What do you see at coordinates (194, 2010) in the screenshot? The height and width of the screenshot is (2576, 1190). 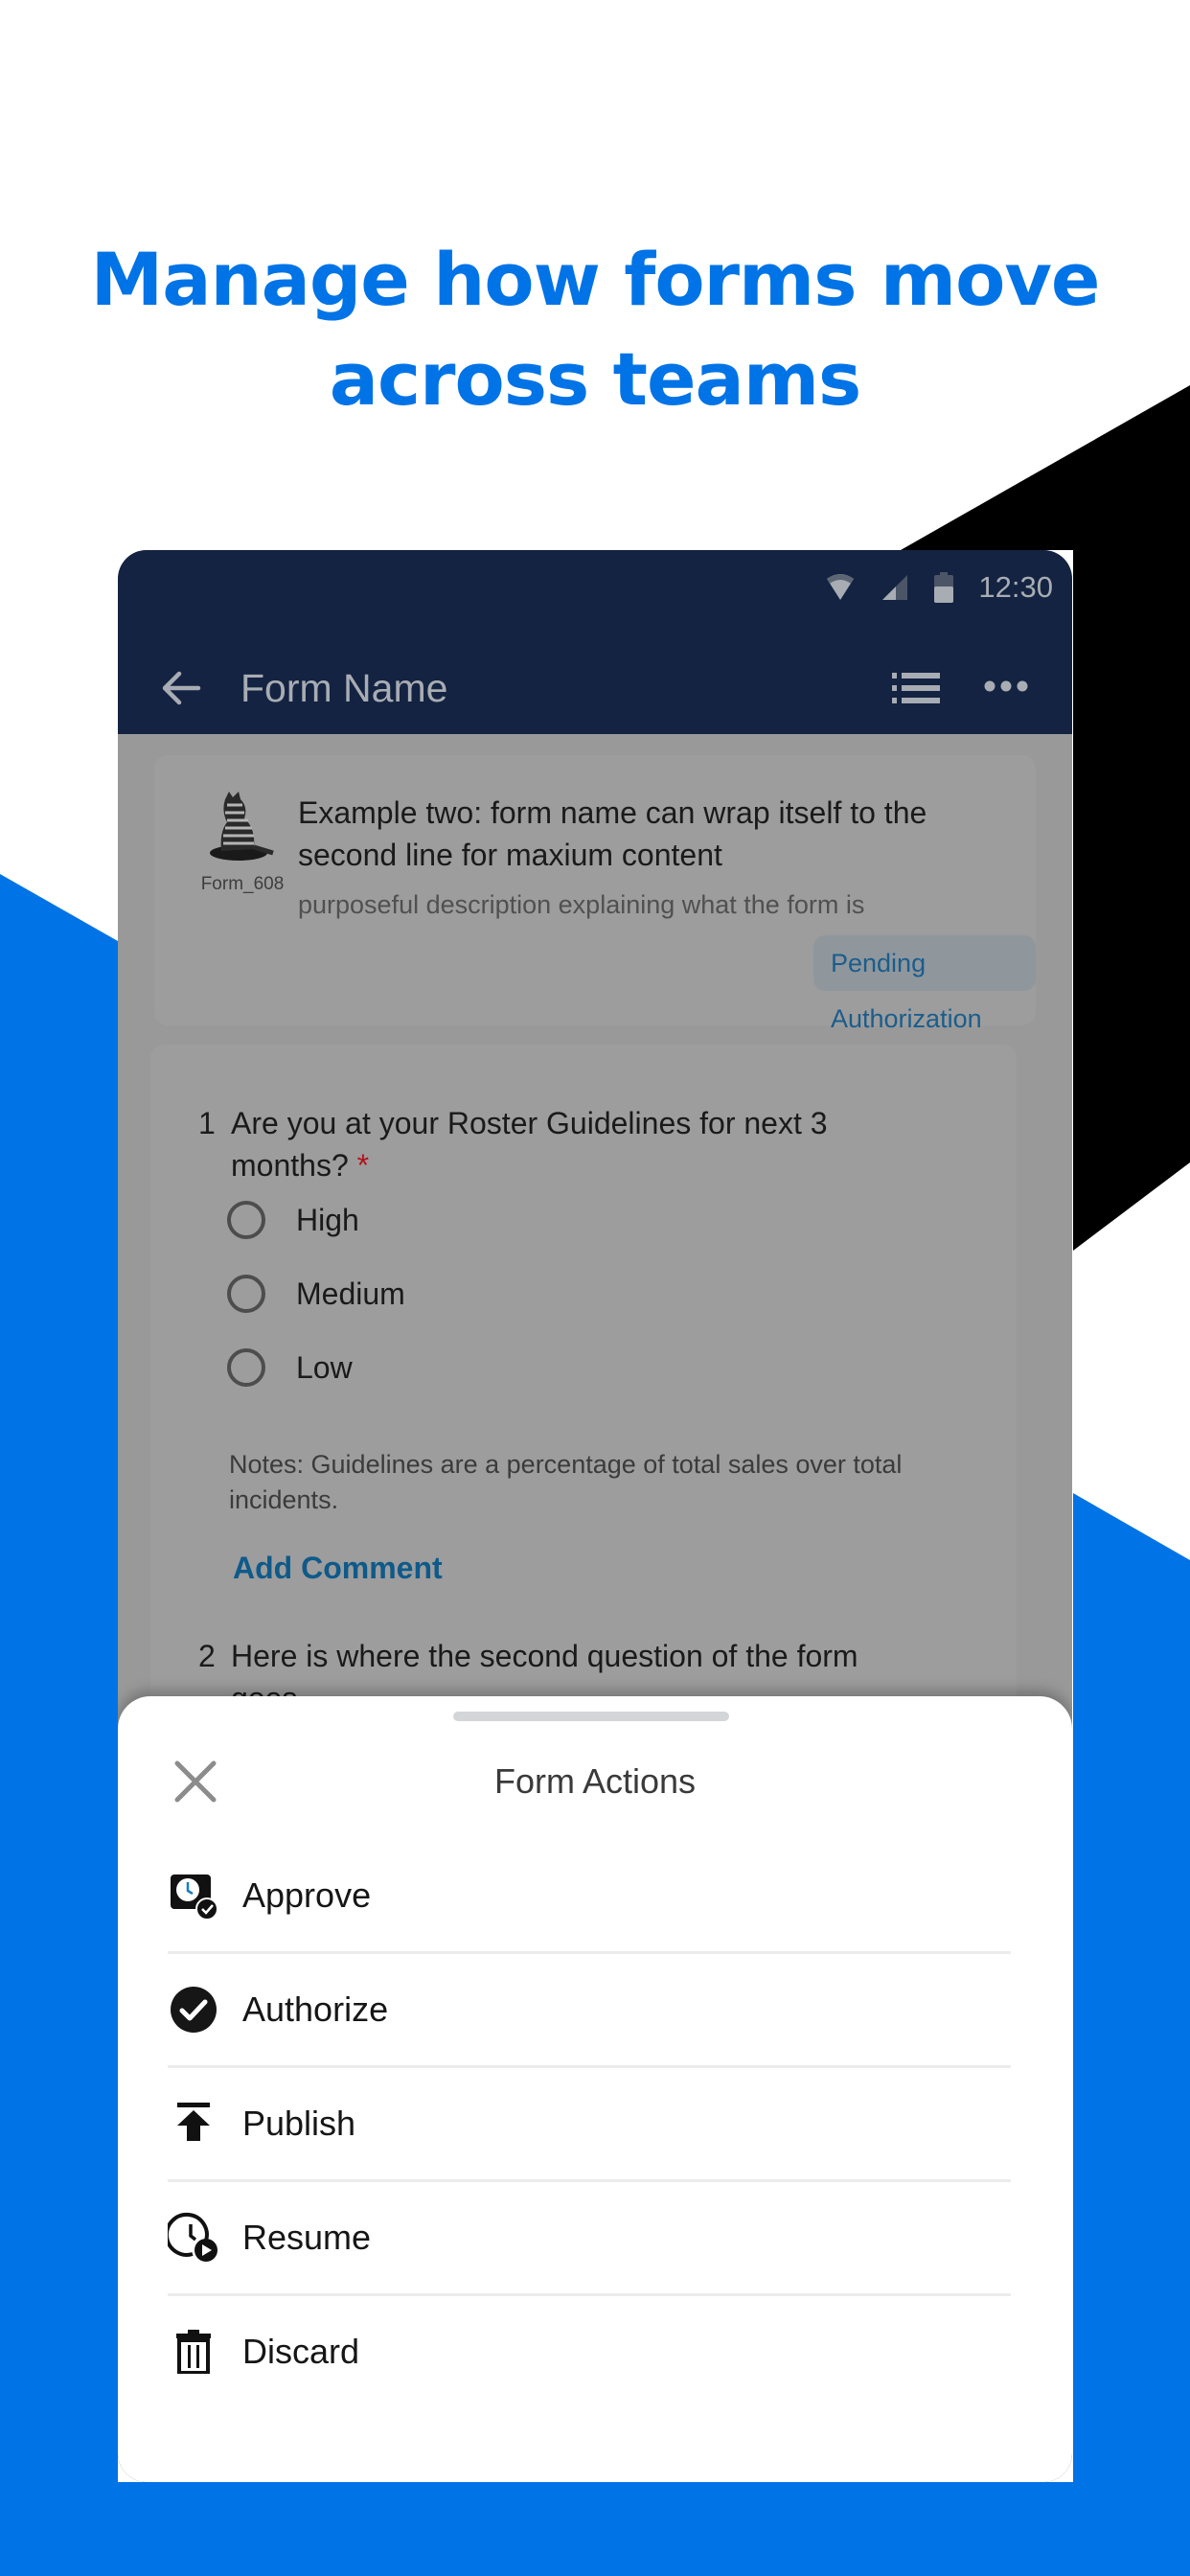 I see `check-circle-icon` at bounding box center [194, 2010].